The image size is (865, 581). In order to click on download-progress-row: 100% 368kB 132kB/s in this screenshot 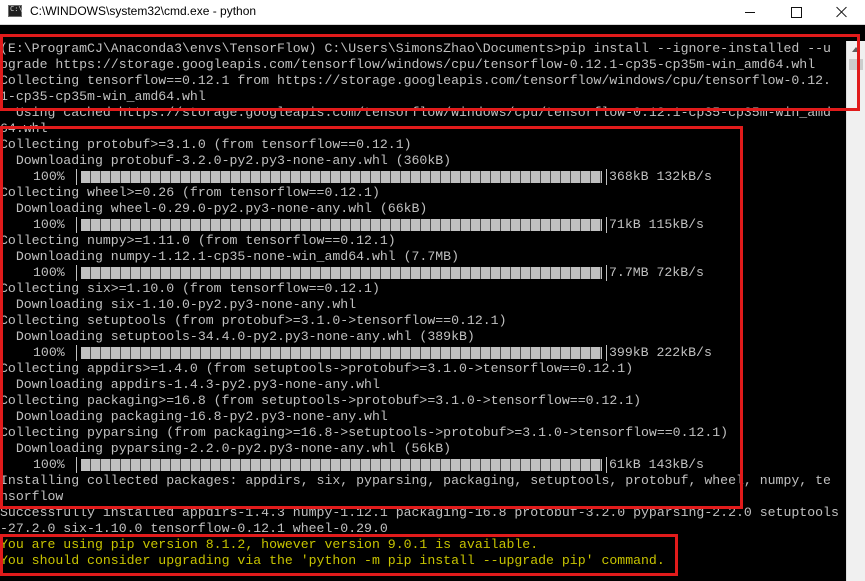, I will do `click(423, 177)`.